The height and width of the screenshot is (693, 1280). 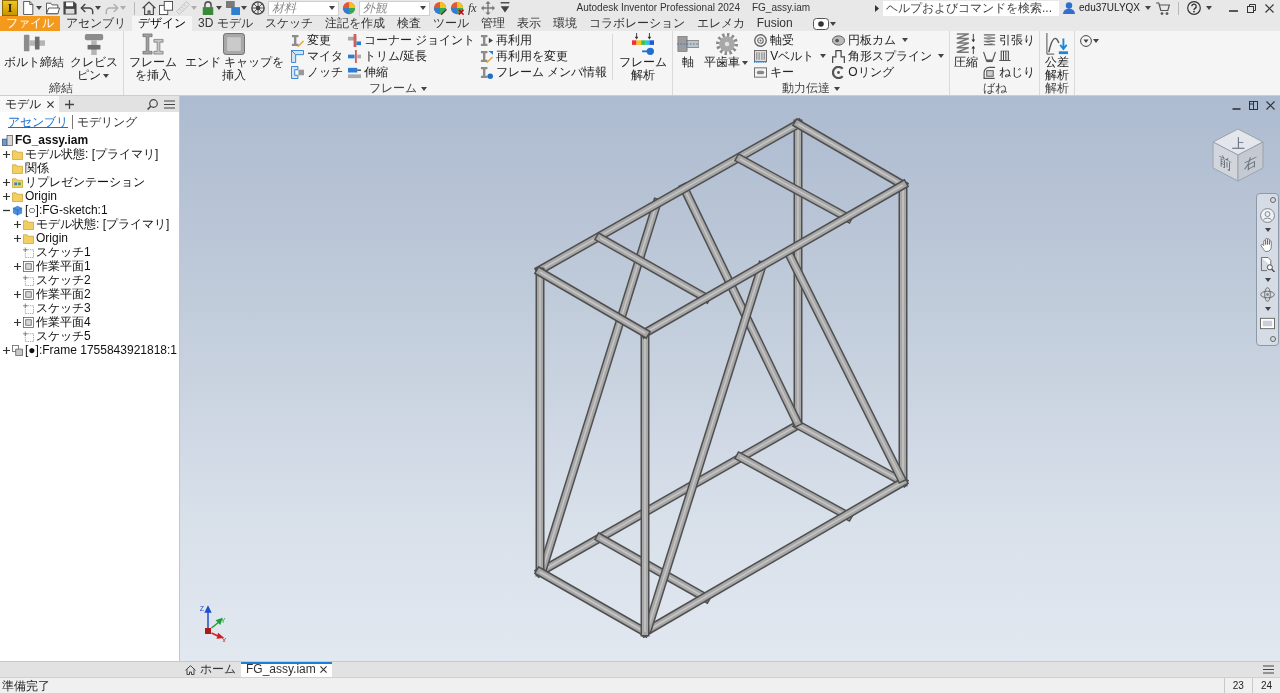 What do you see at coordinates (52, 322) in the screenshot?
I see `tree-item: 作業平面4` at bounding box center [52, 322].